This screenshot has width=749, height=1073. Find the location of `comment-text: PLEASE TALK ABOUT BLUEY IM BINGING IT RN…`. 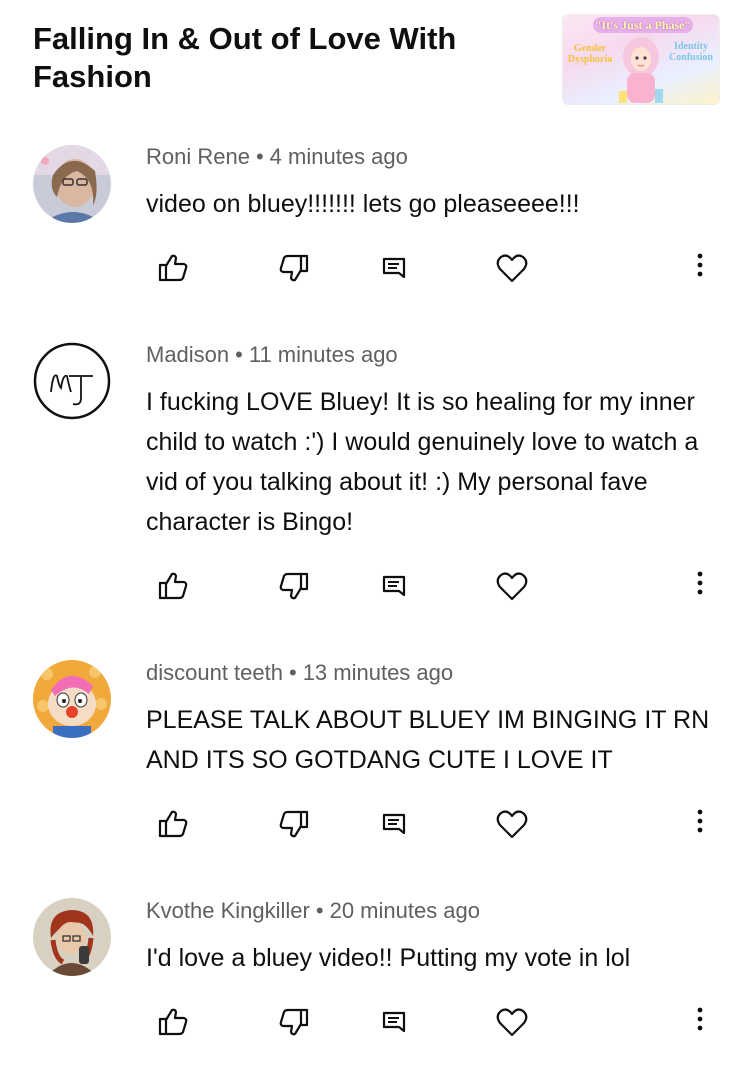

comment-text: PLEASE TALK ABOUT BLUEY IM BINGING IT RN… is located at coordinates (428, 740).